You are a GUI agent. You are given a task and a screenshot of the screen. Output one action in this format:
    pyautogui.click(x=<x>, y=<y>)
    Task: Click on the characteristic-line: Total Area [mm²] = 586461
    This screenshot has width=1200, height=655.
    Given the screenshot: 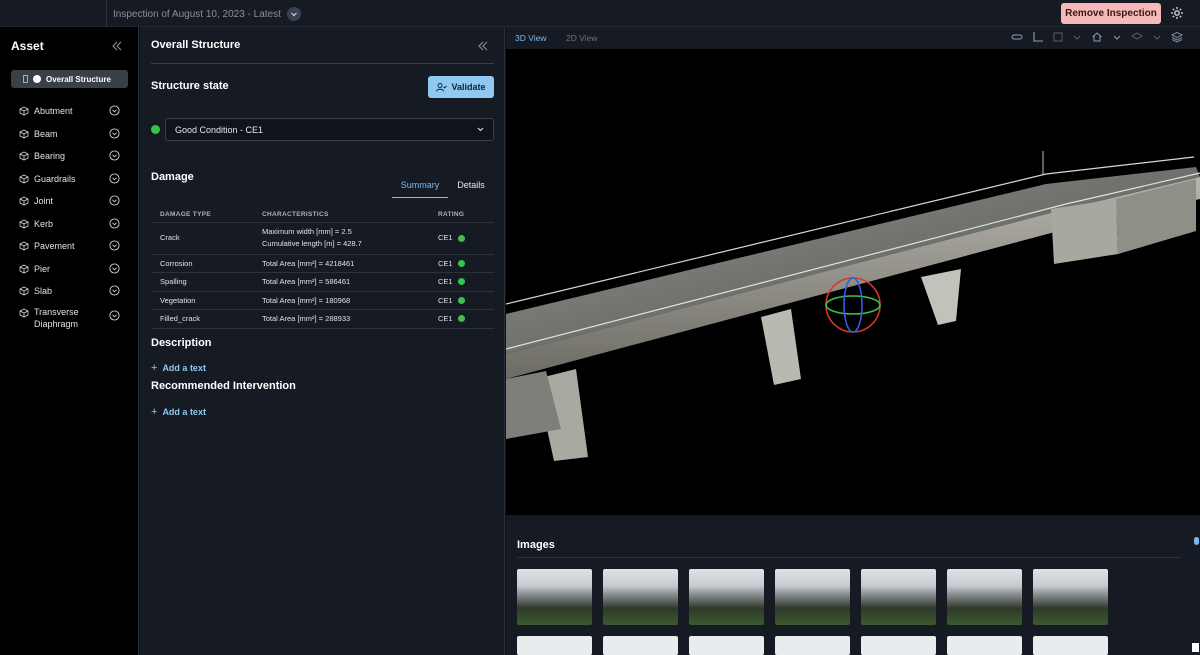 What is the action you would take?
    pyautogui.click(x=341, y=282)
    